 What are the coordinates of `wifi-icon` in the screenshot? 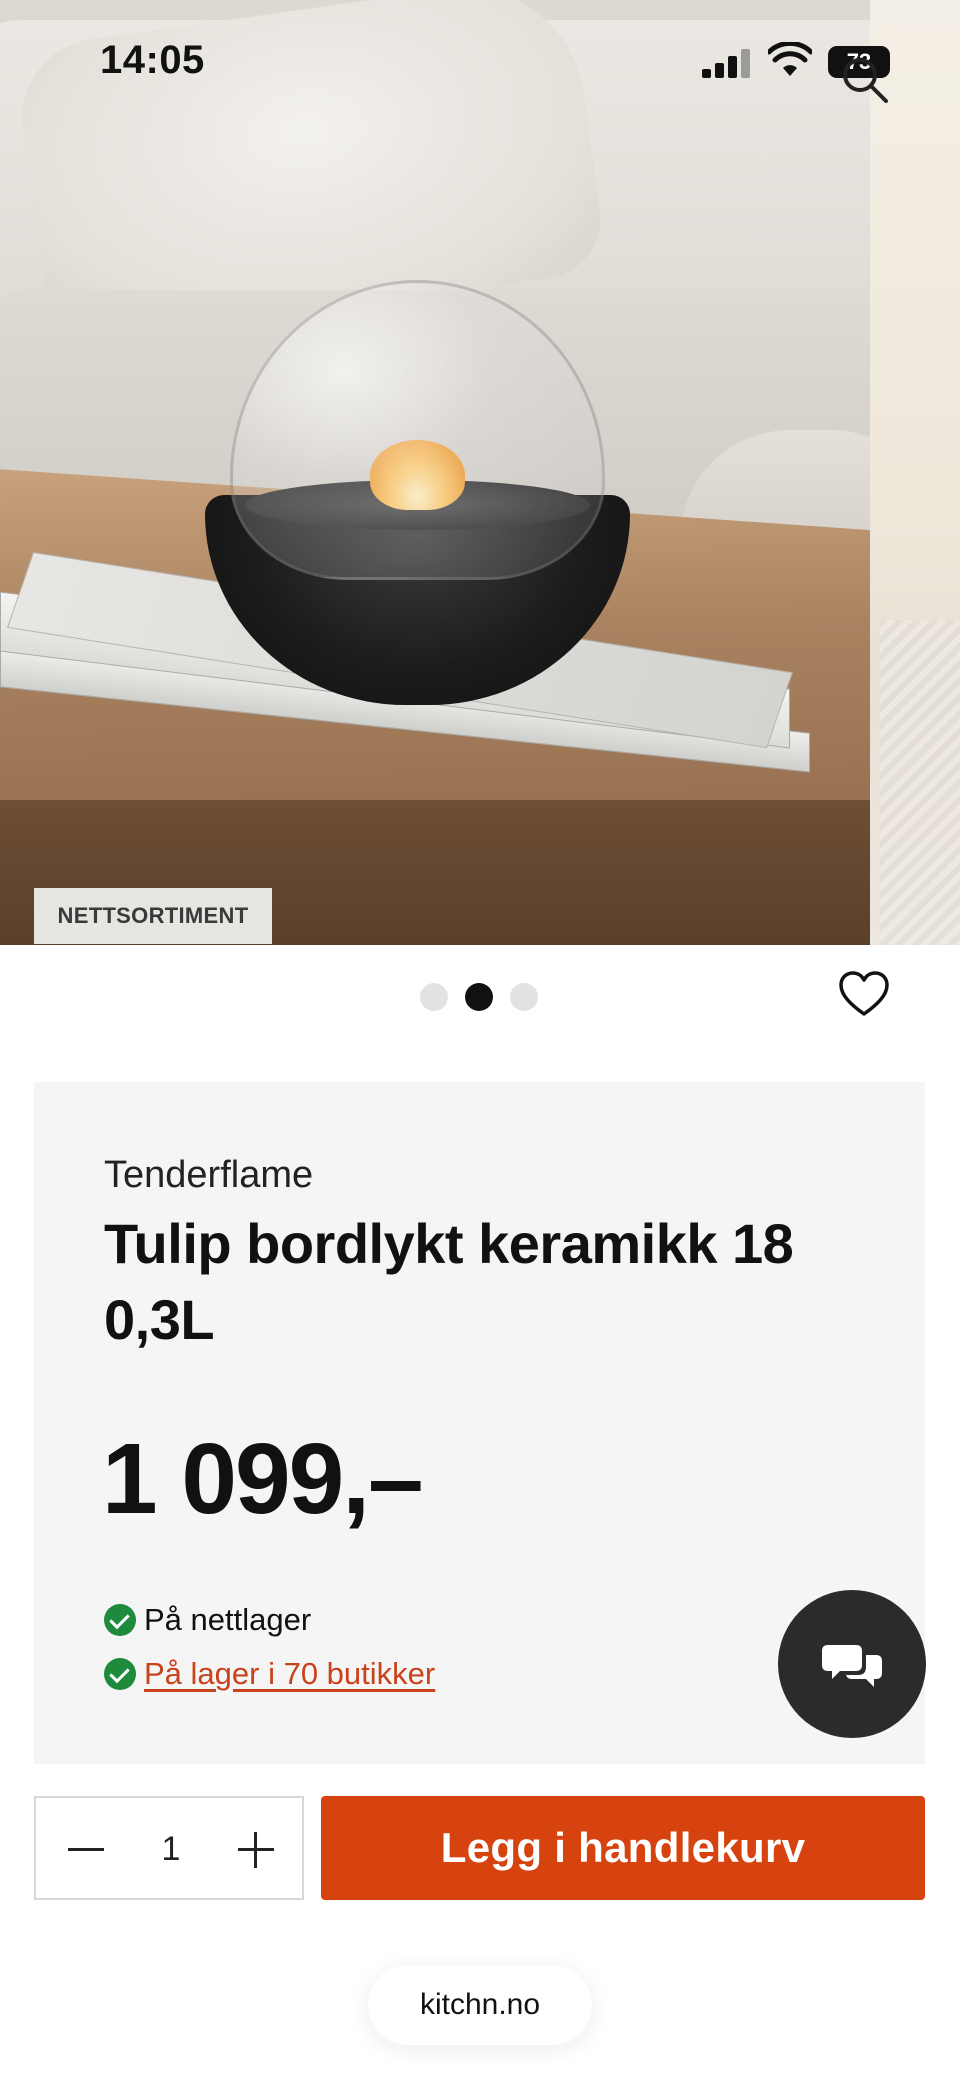 It's located at (790, 59).